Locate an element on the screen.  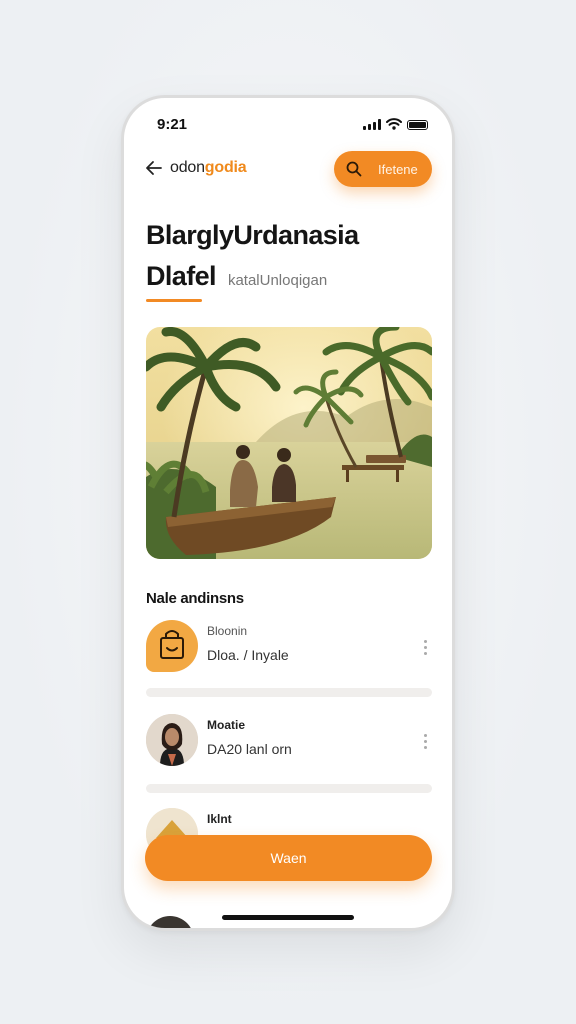
shopping-bag-icon is located at coordinates (172, 644).